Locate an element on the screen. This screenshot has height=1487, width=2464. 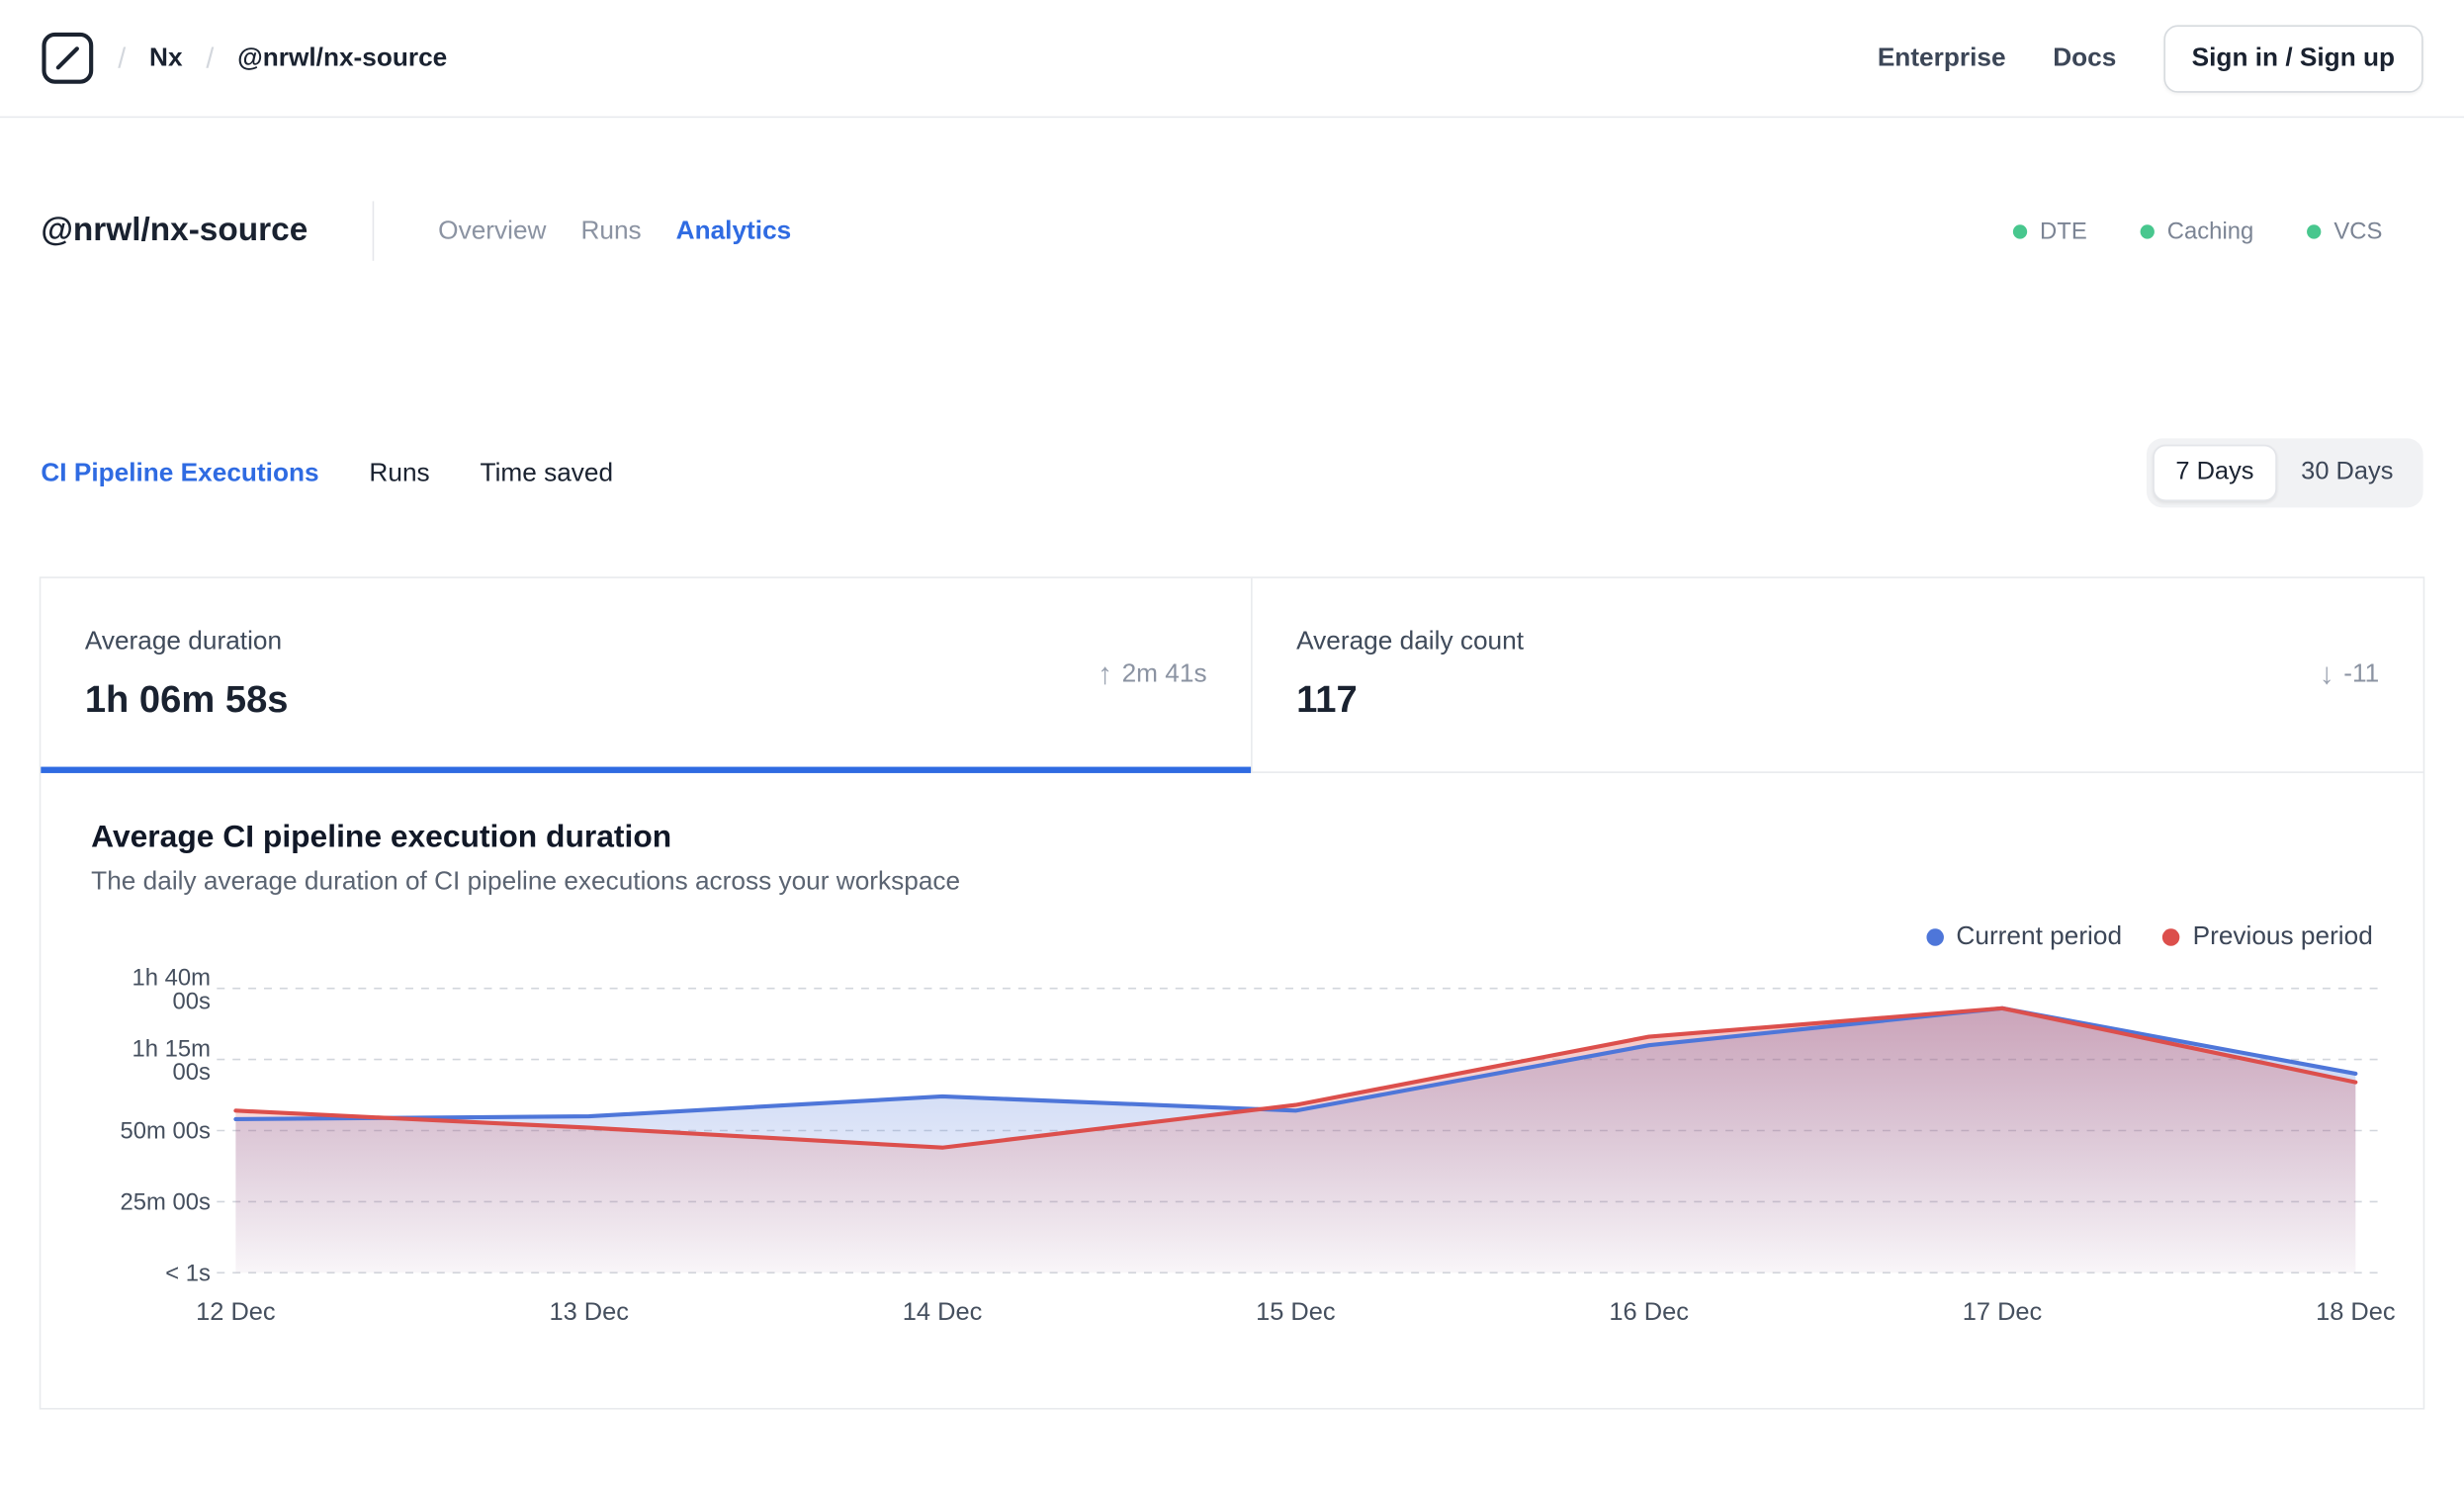
nx-logo-svg is located at coordinates (68, 58).